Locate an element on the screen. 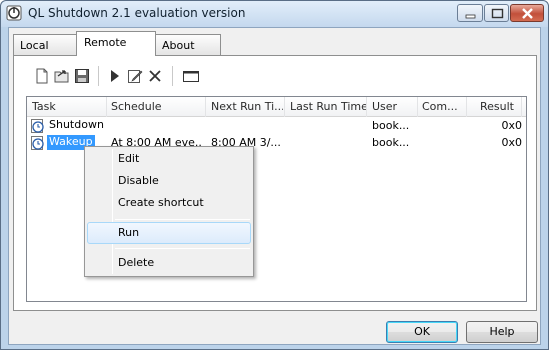 The image size is (549, 350). minimize-button is located at coordinates (470, 13).